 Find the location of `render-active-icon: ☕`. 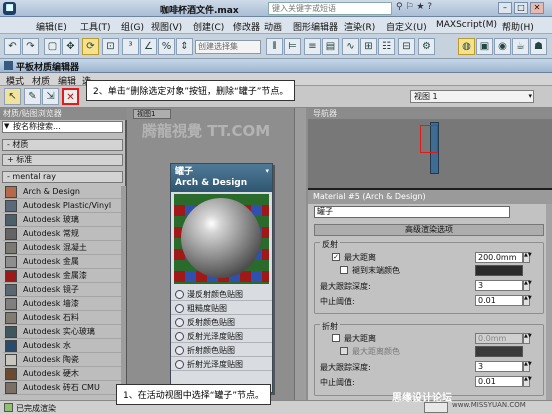

render-active-icon: ☕ is located at coordinates (520, 46).